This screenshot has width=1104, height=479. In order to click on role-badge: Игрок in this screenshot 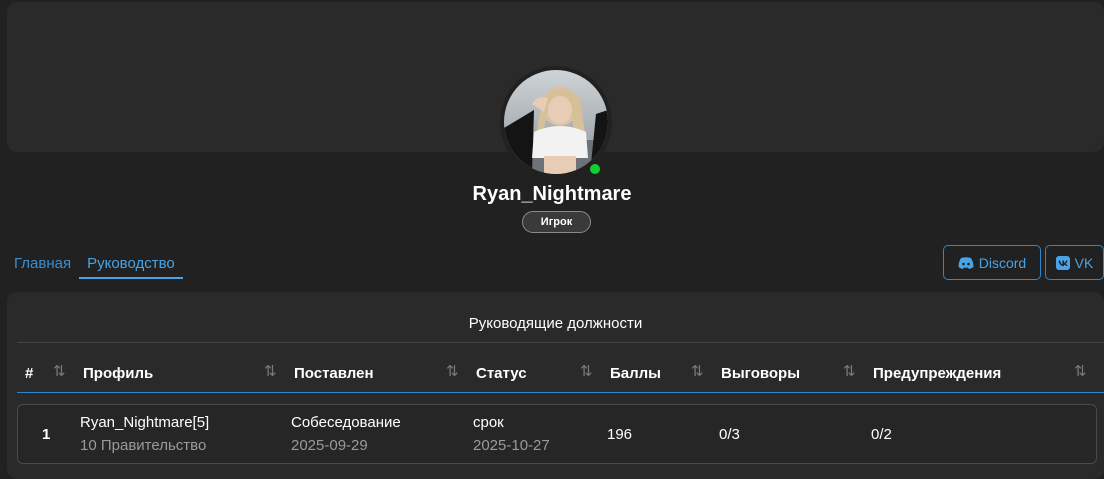, I will do `click(556, 222)`.